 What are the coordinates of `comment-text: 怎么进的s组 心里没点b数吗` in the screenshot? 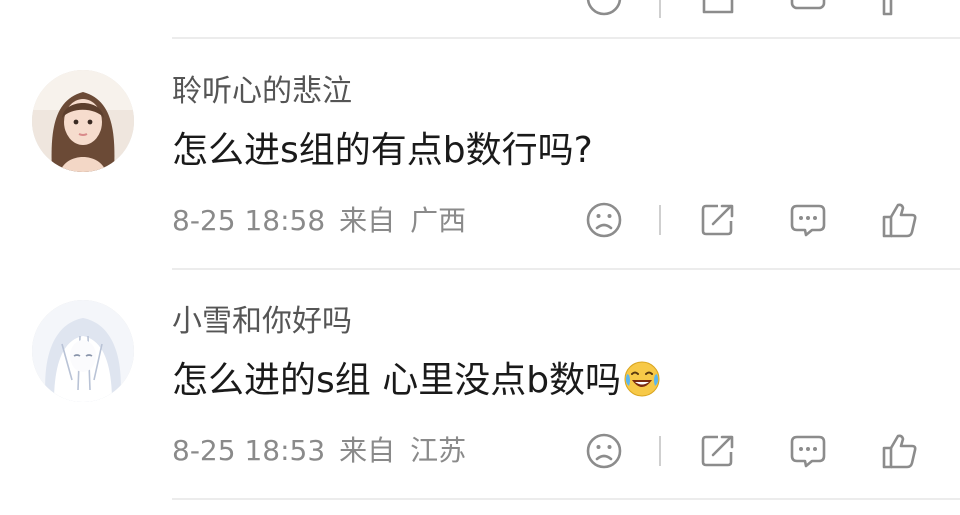 It's located at (416, 381).